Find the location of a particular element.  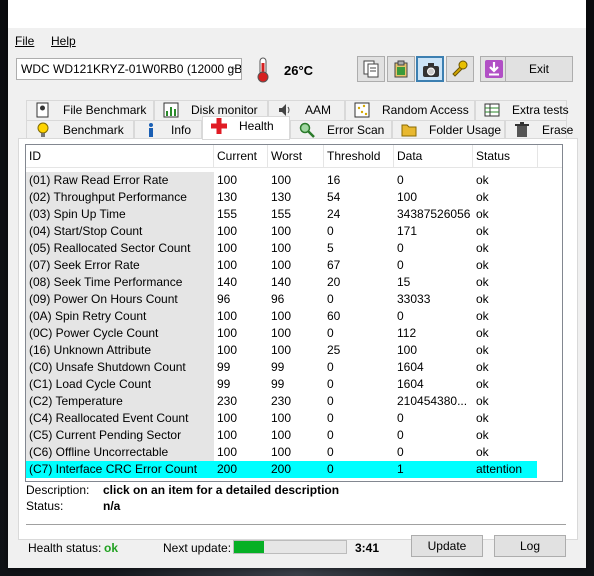

tab-label: Info is located at coordinates (181, 130).